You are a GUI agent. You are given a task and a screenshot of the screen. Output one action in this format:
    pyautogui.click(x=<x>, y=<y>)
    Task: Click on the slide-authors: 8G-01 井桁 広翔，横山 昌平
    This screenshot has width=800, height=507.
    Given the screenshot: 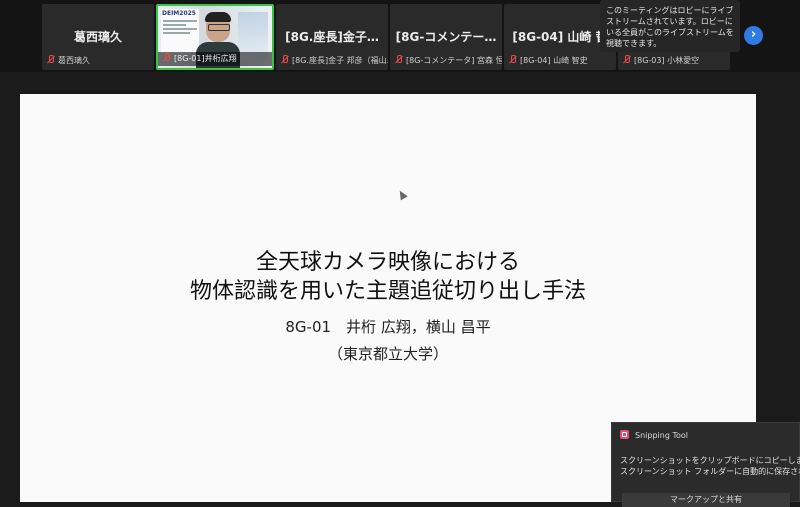 What is the action you would take?
    pyautogui.click(x=388, y=327)
    